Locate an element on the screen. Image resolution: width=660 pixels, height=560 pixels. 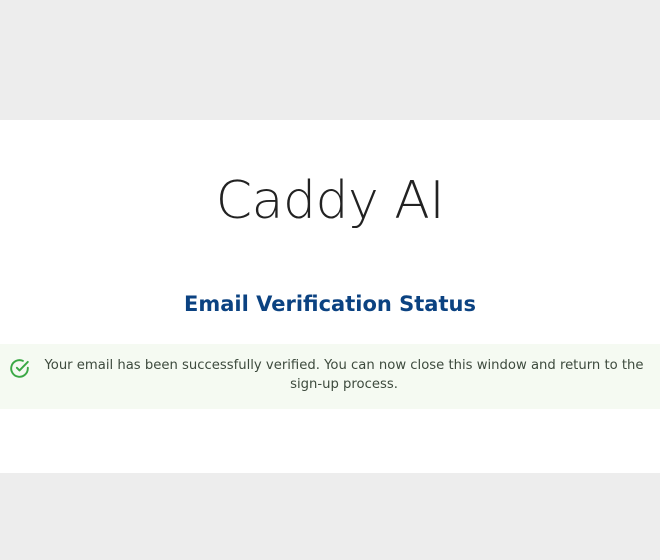
check-circle-icon is located at coordinates (19, 368).